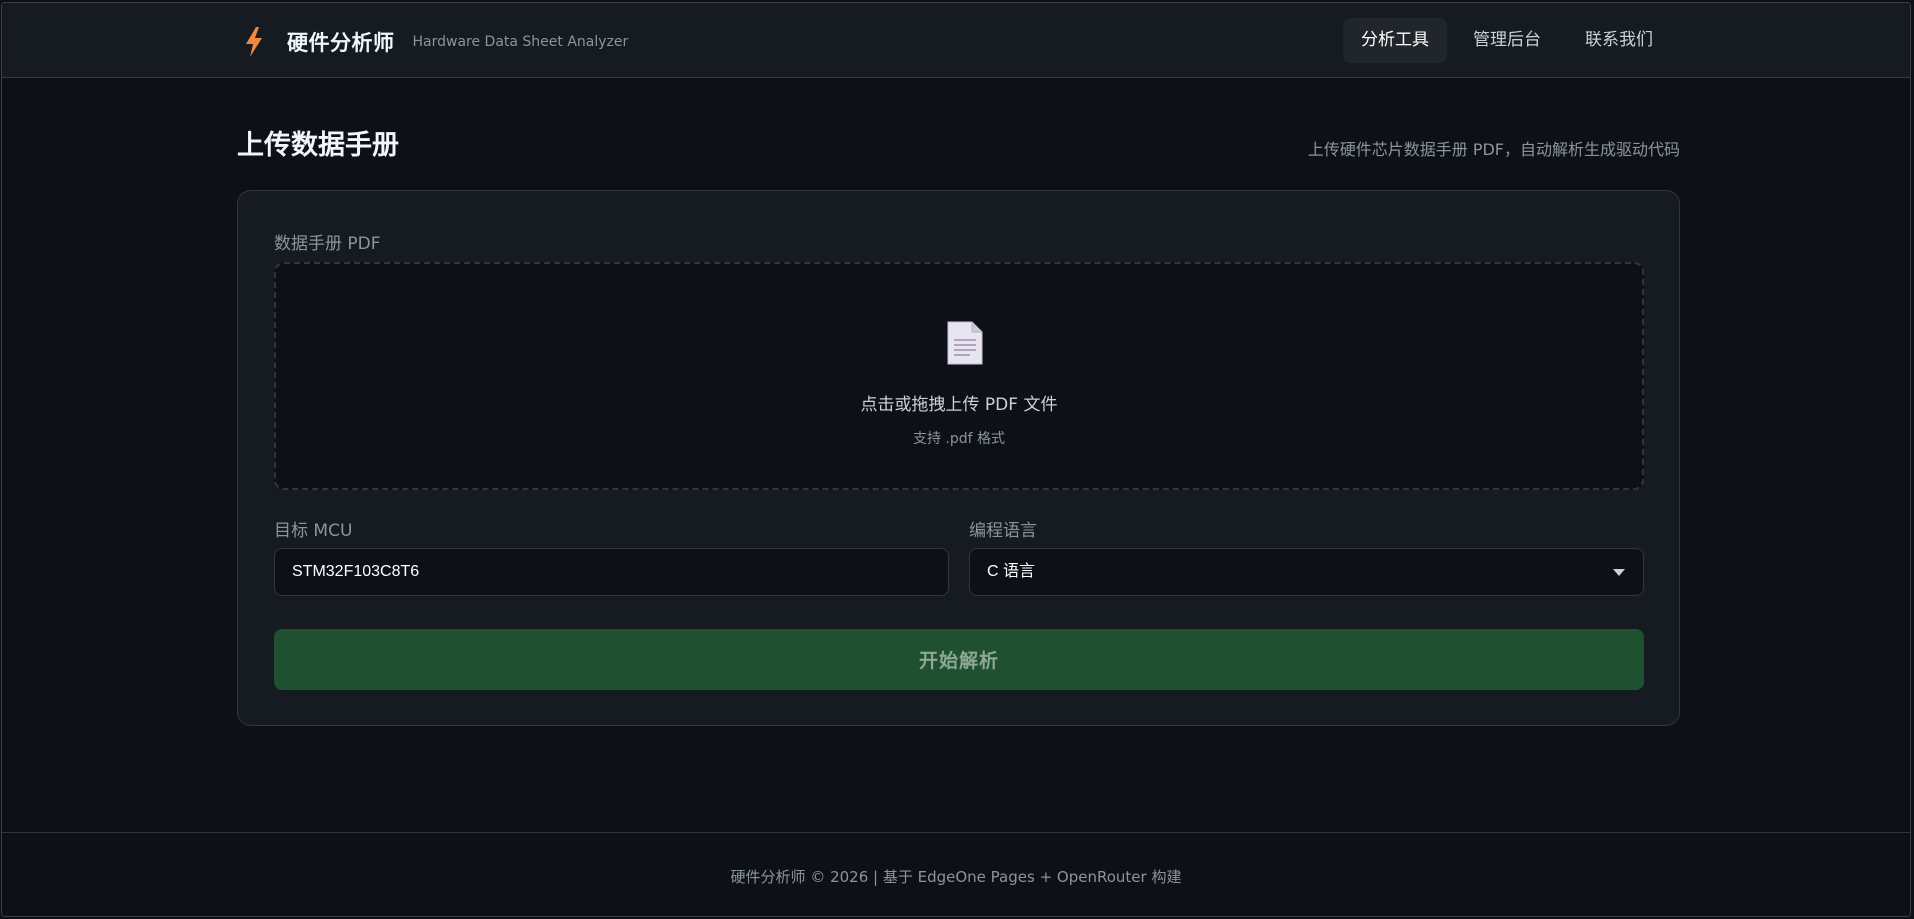 This screenshot has height=919, width=1914. Describe the element at coordinates (1003, 531) in the screenshot. I see `language-field-label: 编程语言` at that location.